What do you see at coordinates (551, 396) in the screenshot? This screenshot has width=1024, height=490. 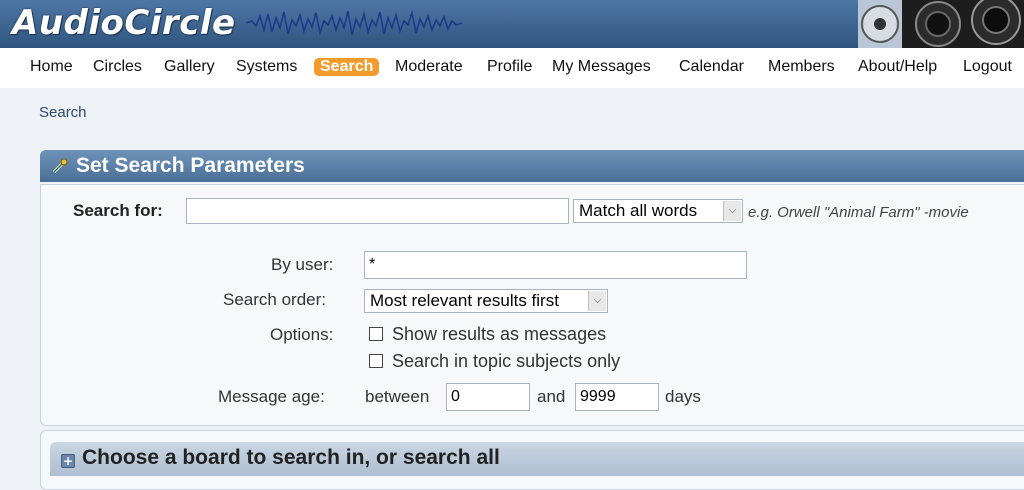 I see `and-label: and` at bounding box center [551, 396].